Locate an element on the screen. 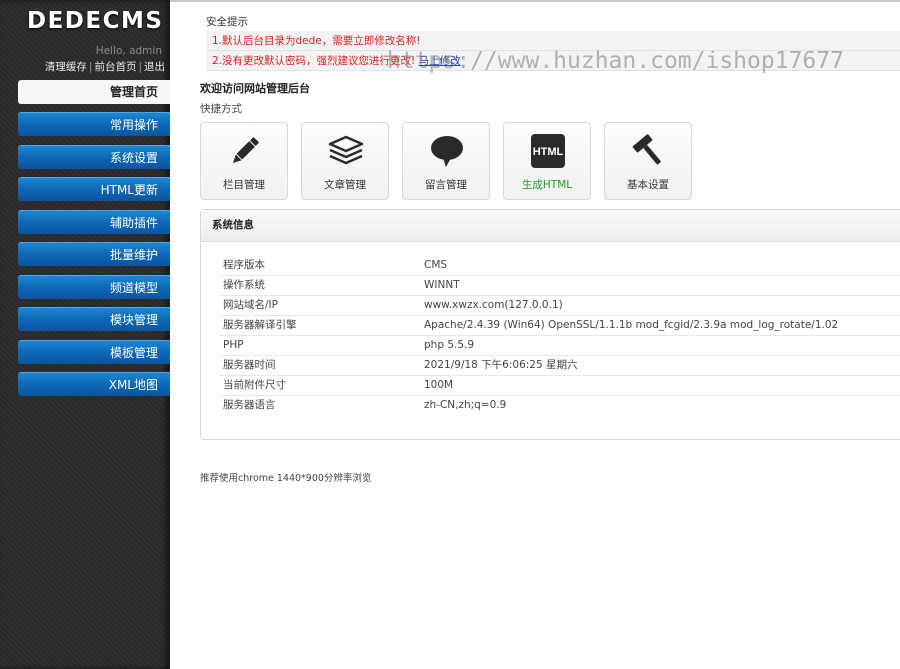 Image resolution: width=900 pixels, height=669 pixels. warning-text: 1.默认后台目录为dede，需要立即修改名称! is located at coordinates (316, 41).